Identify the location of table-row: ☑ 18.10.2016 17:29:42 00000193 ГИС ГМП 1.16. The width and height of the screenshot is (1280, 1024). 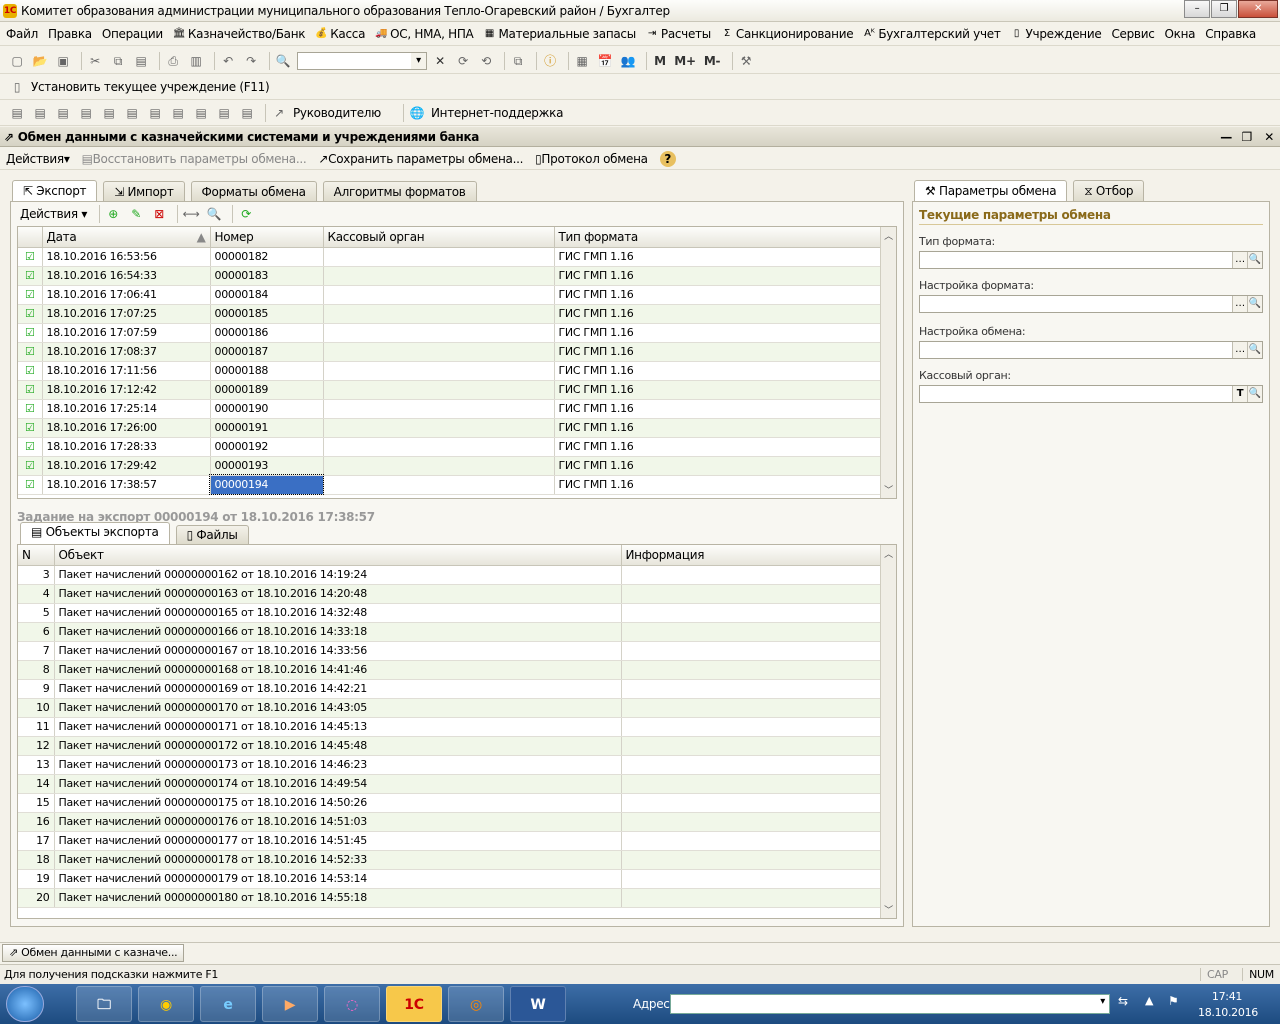
(450, 466).